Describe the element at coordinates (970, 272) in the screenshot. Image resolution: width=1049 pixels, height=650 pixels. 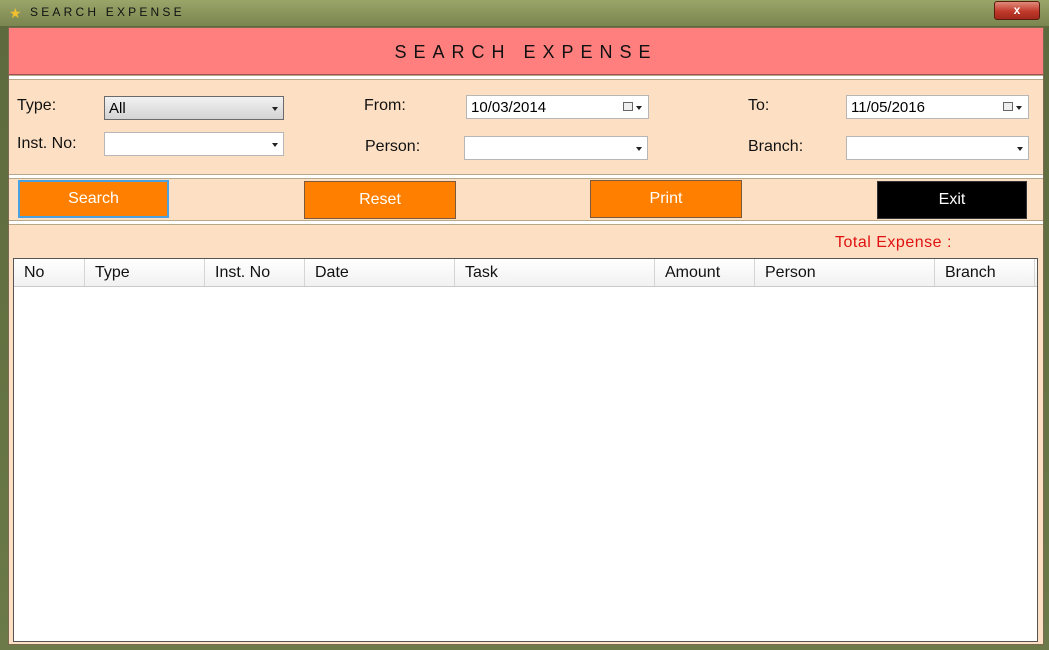
I see `column-header-label: Branch` at that location.